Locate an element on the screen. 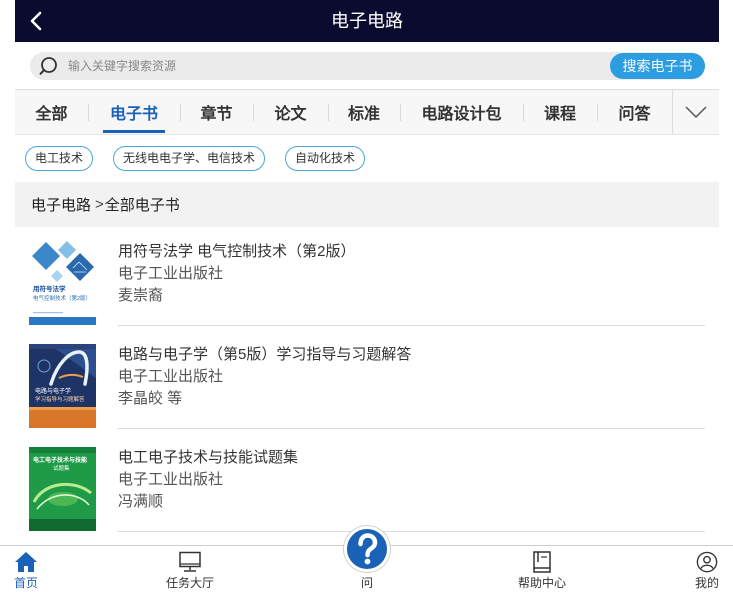 The width and height of the screenshot is (733, 592). tab-course: 课程 is located at coordinates (560, 112).